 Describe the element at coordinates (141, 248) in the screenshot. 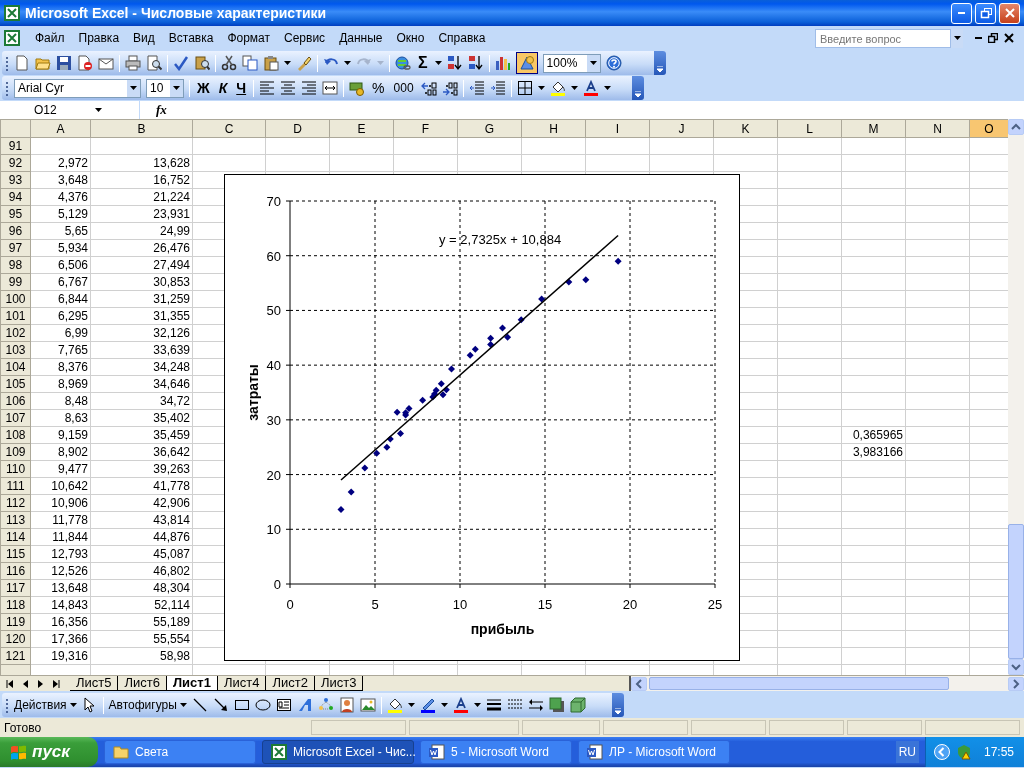

I see `table-cell: 26,476` at that location.